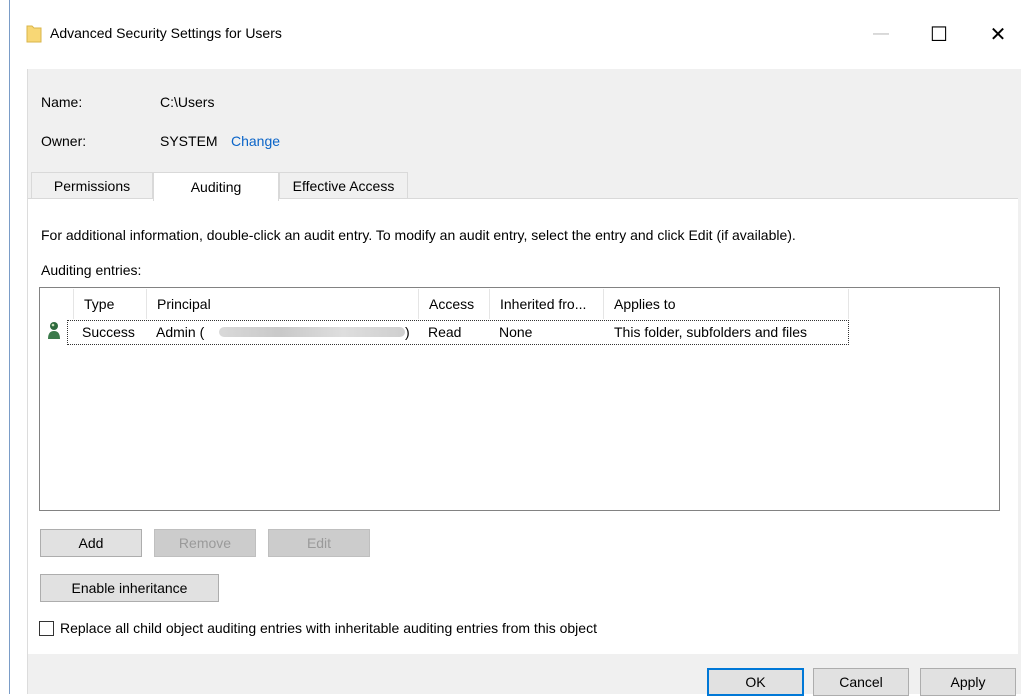  I want to click on add-button: Add, so click(91, 543).